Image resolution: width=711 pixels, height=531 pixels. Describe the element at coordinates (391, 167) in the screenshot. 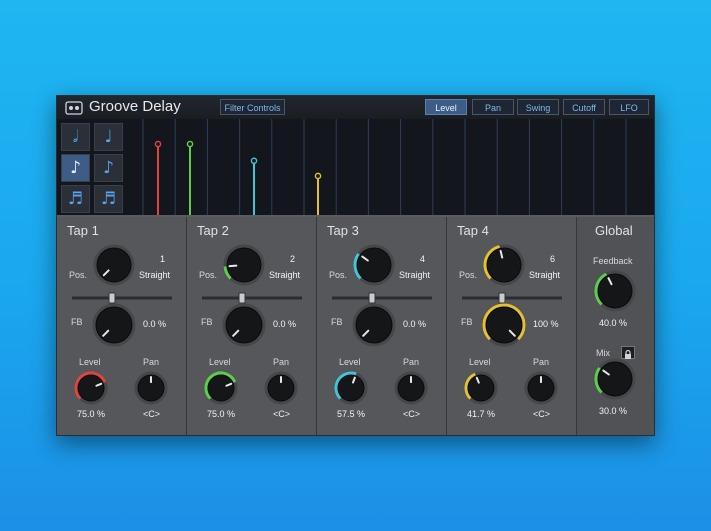

I see `tap-timeline` at that location.